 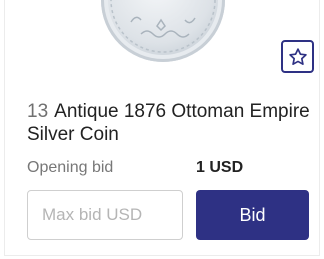 What do you see at coordinates (38, 111) in the screenshot?
I see `lot-number: 13` at bounding box center [38, 111].